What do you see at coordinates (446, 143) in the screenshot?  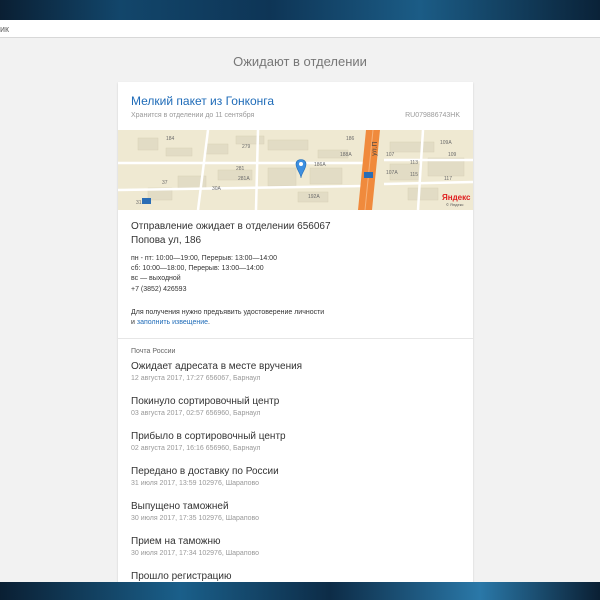 I see `map-label: 109A` at bounding box center [446, 143].